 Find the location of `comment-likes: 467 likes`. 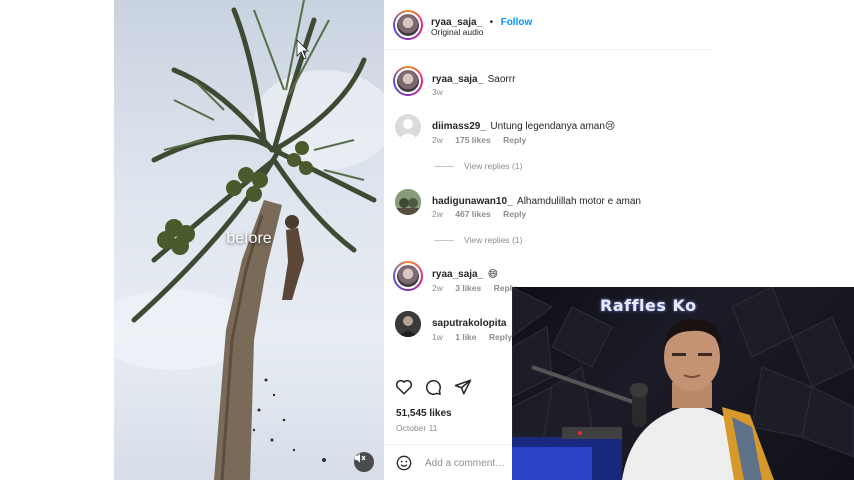

comment-likes: 467 likes is located at coordinates (472, 214).